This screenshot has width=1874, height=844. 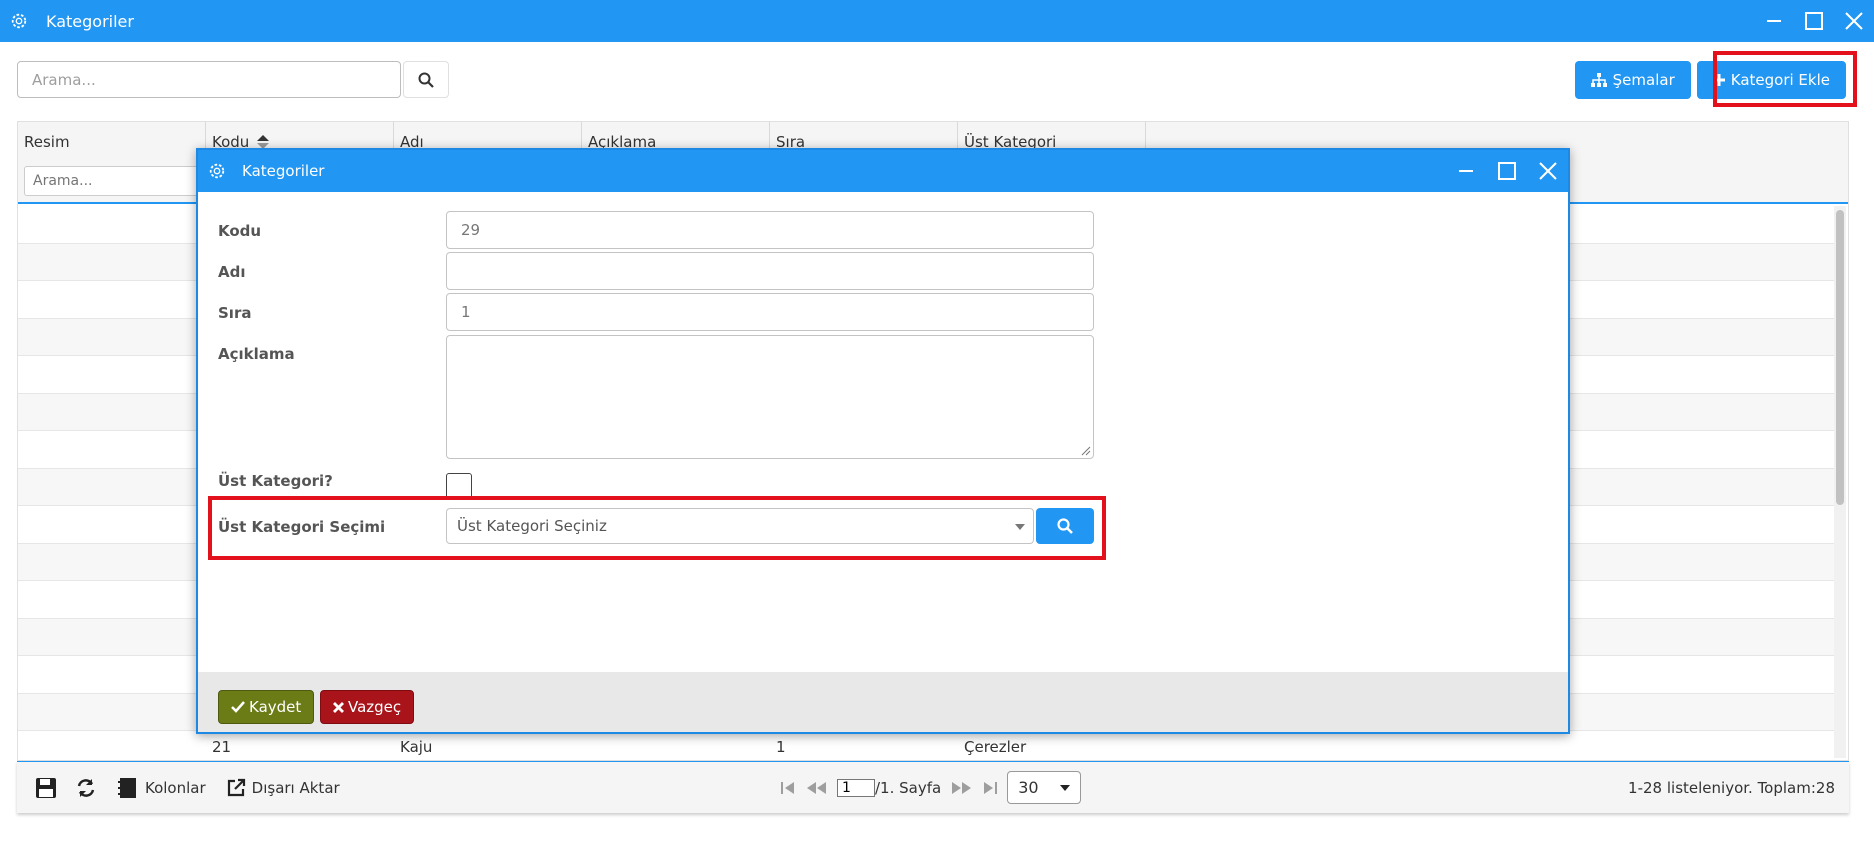 I want to click on resize-handle-icon, so click(x=1086, y=451).